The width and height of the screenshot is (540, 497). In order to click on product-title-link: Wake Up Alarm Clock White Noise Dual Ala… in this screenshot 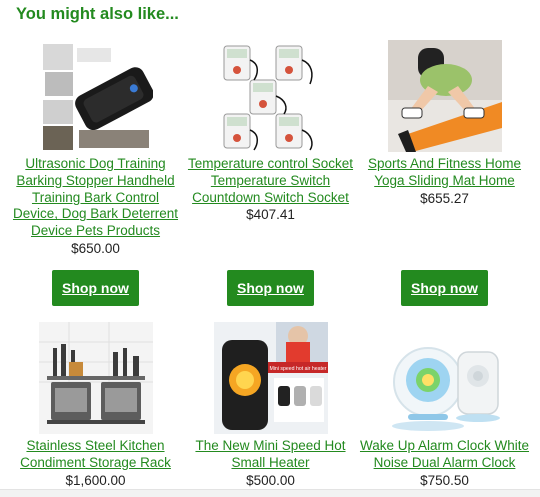, I will do `click(444, 455)`.